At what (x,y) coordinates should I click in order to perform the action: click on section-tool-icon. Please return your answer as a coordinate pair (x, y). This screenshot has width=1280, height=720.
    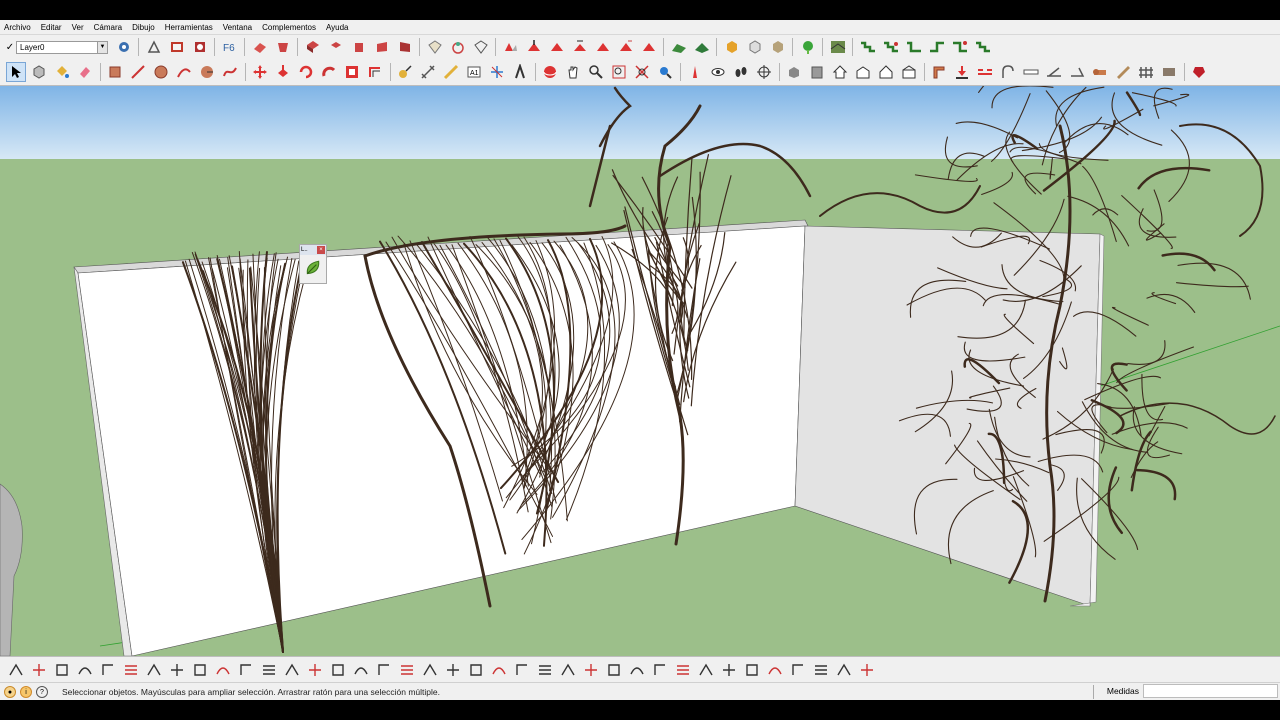
    Looking at the image, I should click on (764, 72).